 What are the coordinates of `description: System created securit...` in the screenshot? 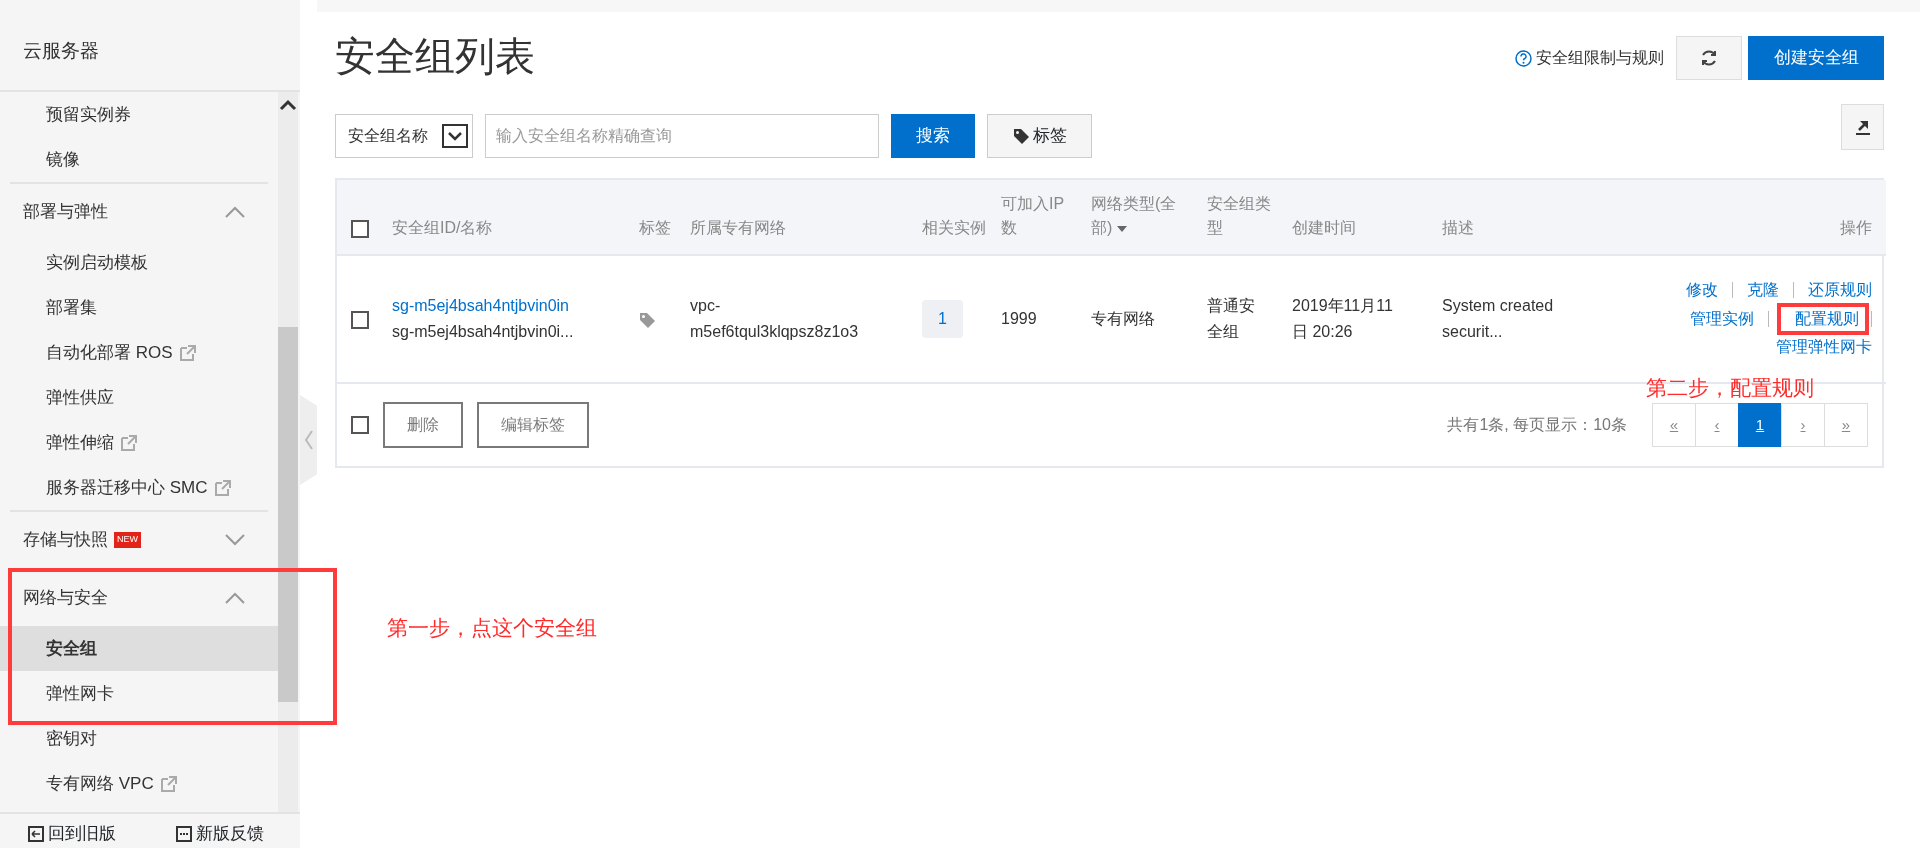 It's located at (1498, 319).